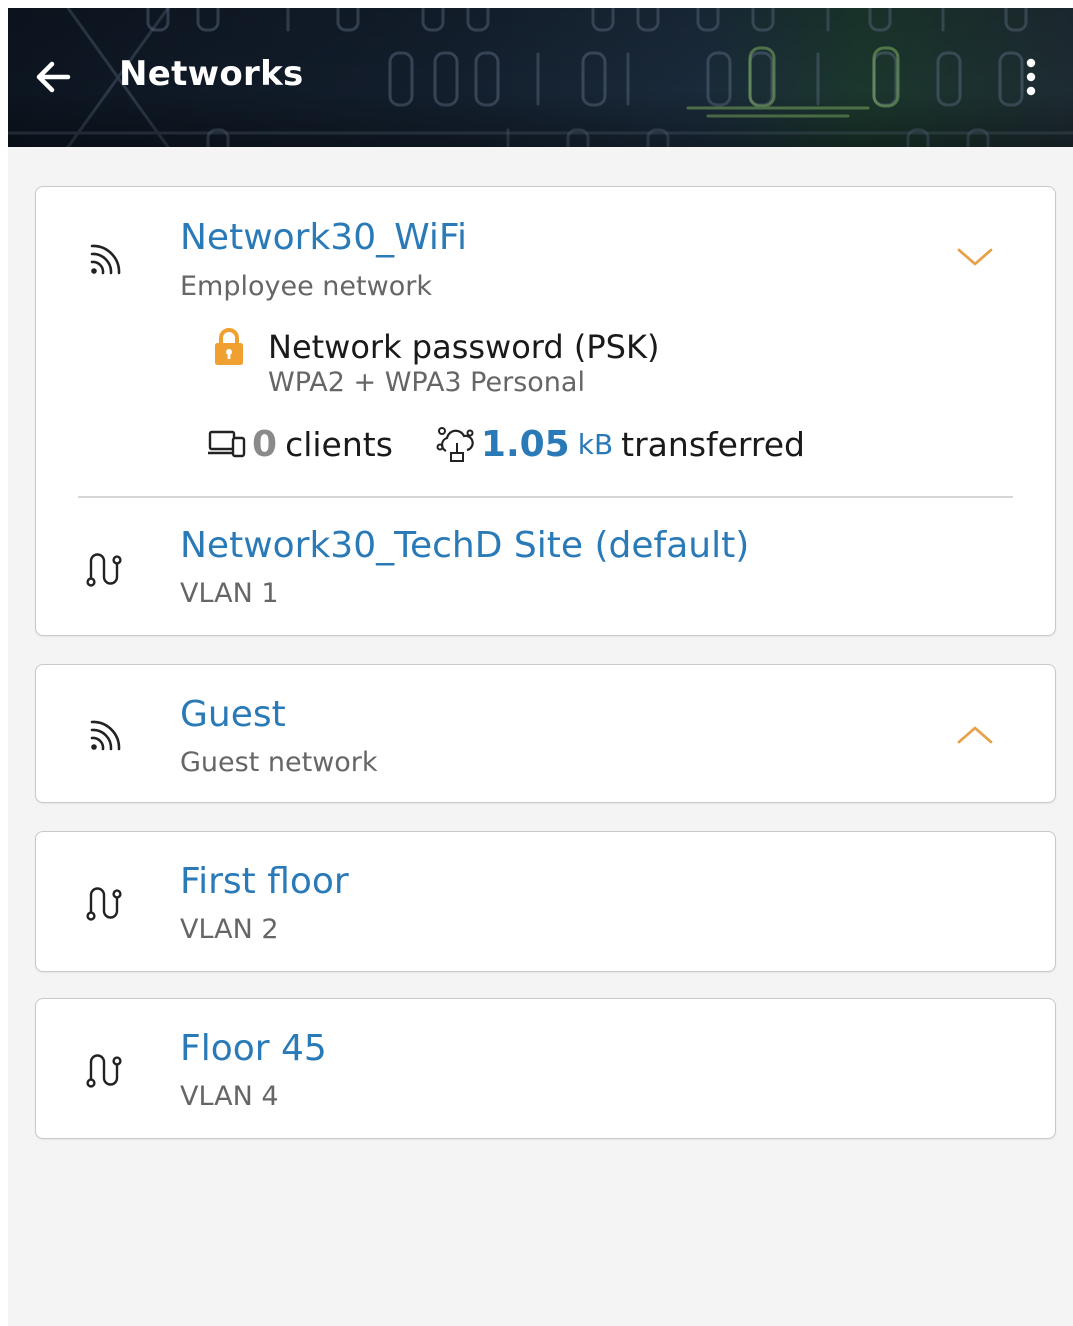  I want to click on security-mode: WPA2 + WPA3 Personal, so click(426, 382).